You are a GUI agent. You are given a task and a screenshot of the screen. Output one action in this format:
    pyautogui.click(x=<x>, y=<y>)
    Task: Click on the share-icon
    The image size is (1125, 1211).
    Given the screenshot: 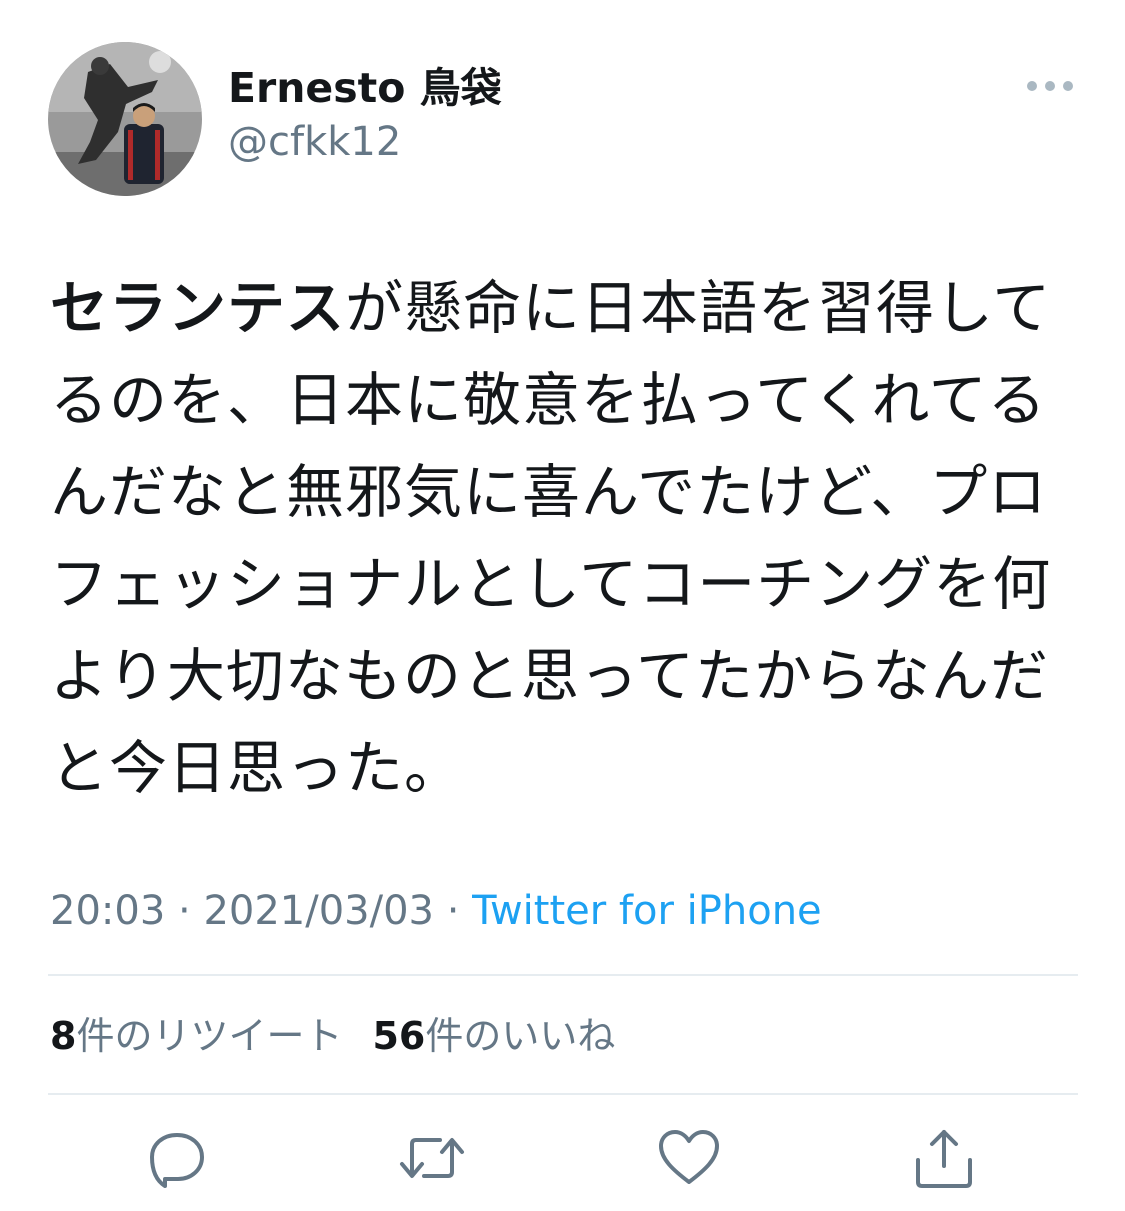 What is the action you would take?
    pyautogui.click(x=944, y=1159)
    